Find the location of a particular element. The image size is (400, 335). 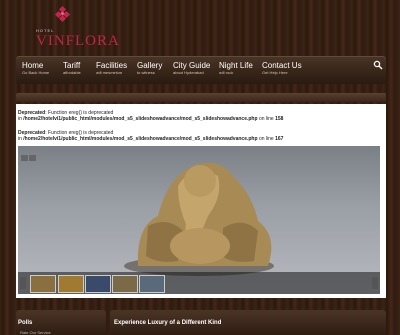

nav-item-title: City Guide is located at coordinates (192, 65).